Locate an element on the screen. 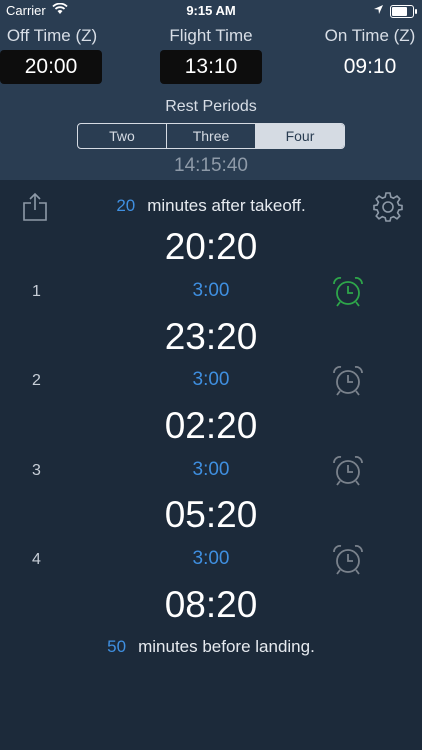  segment-two: Two is located at coordinates (122, 136).